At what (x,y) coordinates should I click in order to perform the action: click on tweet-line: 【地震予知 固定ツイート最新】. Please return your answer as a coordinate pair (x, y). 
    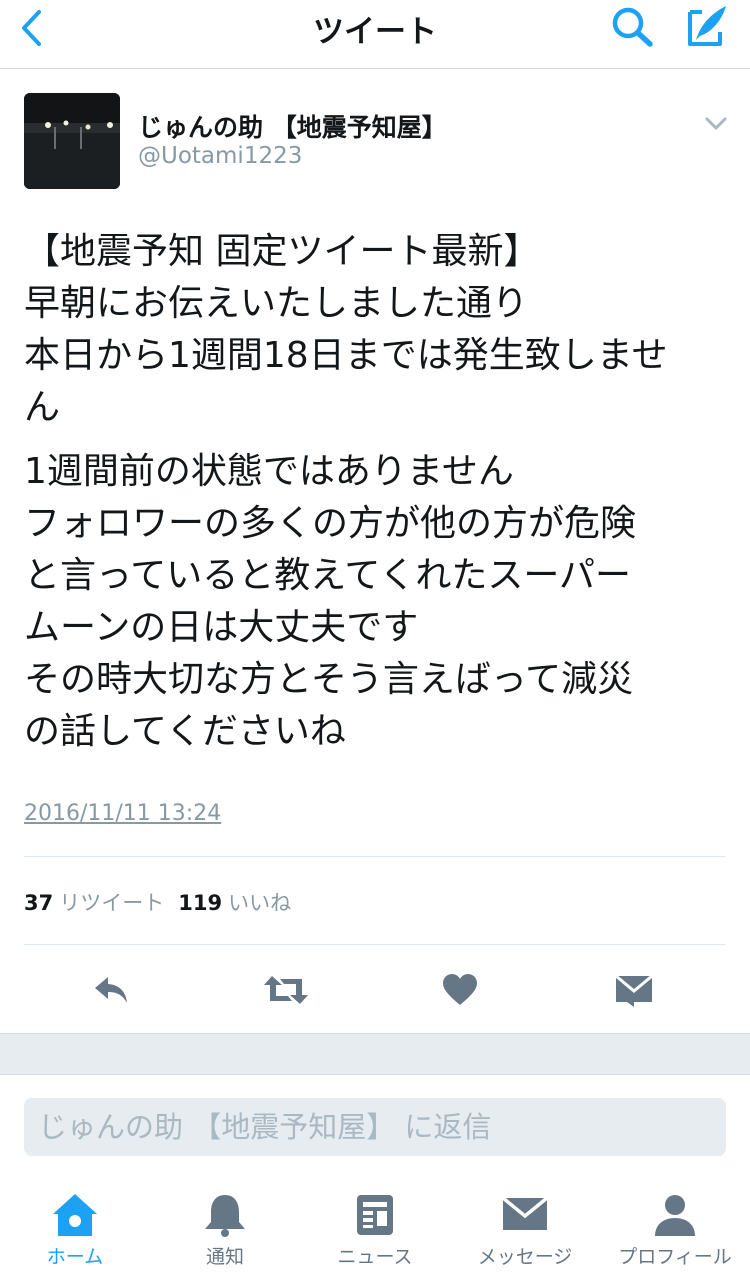
    Looking at the image, I should click on (282, 251).